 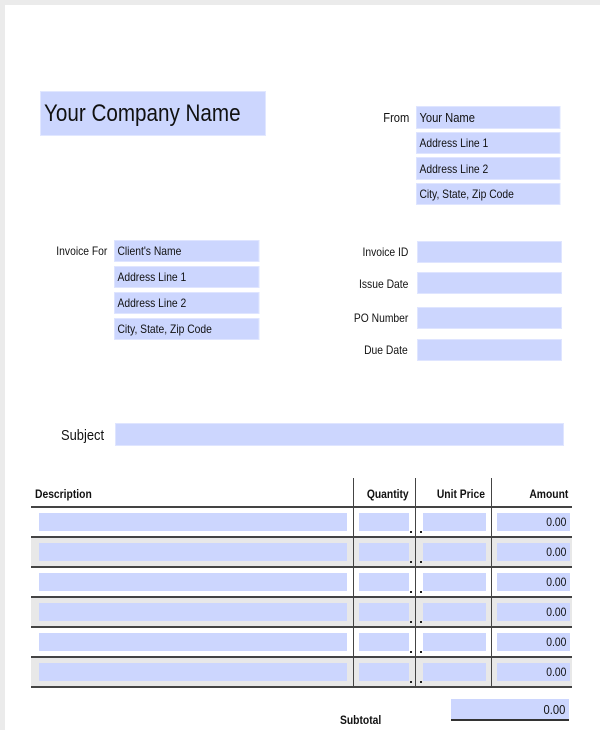 I want to click on invoice-id-label: Invoice ID, so click(x=385, y=252).